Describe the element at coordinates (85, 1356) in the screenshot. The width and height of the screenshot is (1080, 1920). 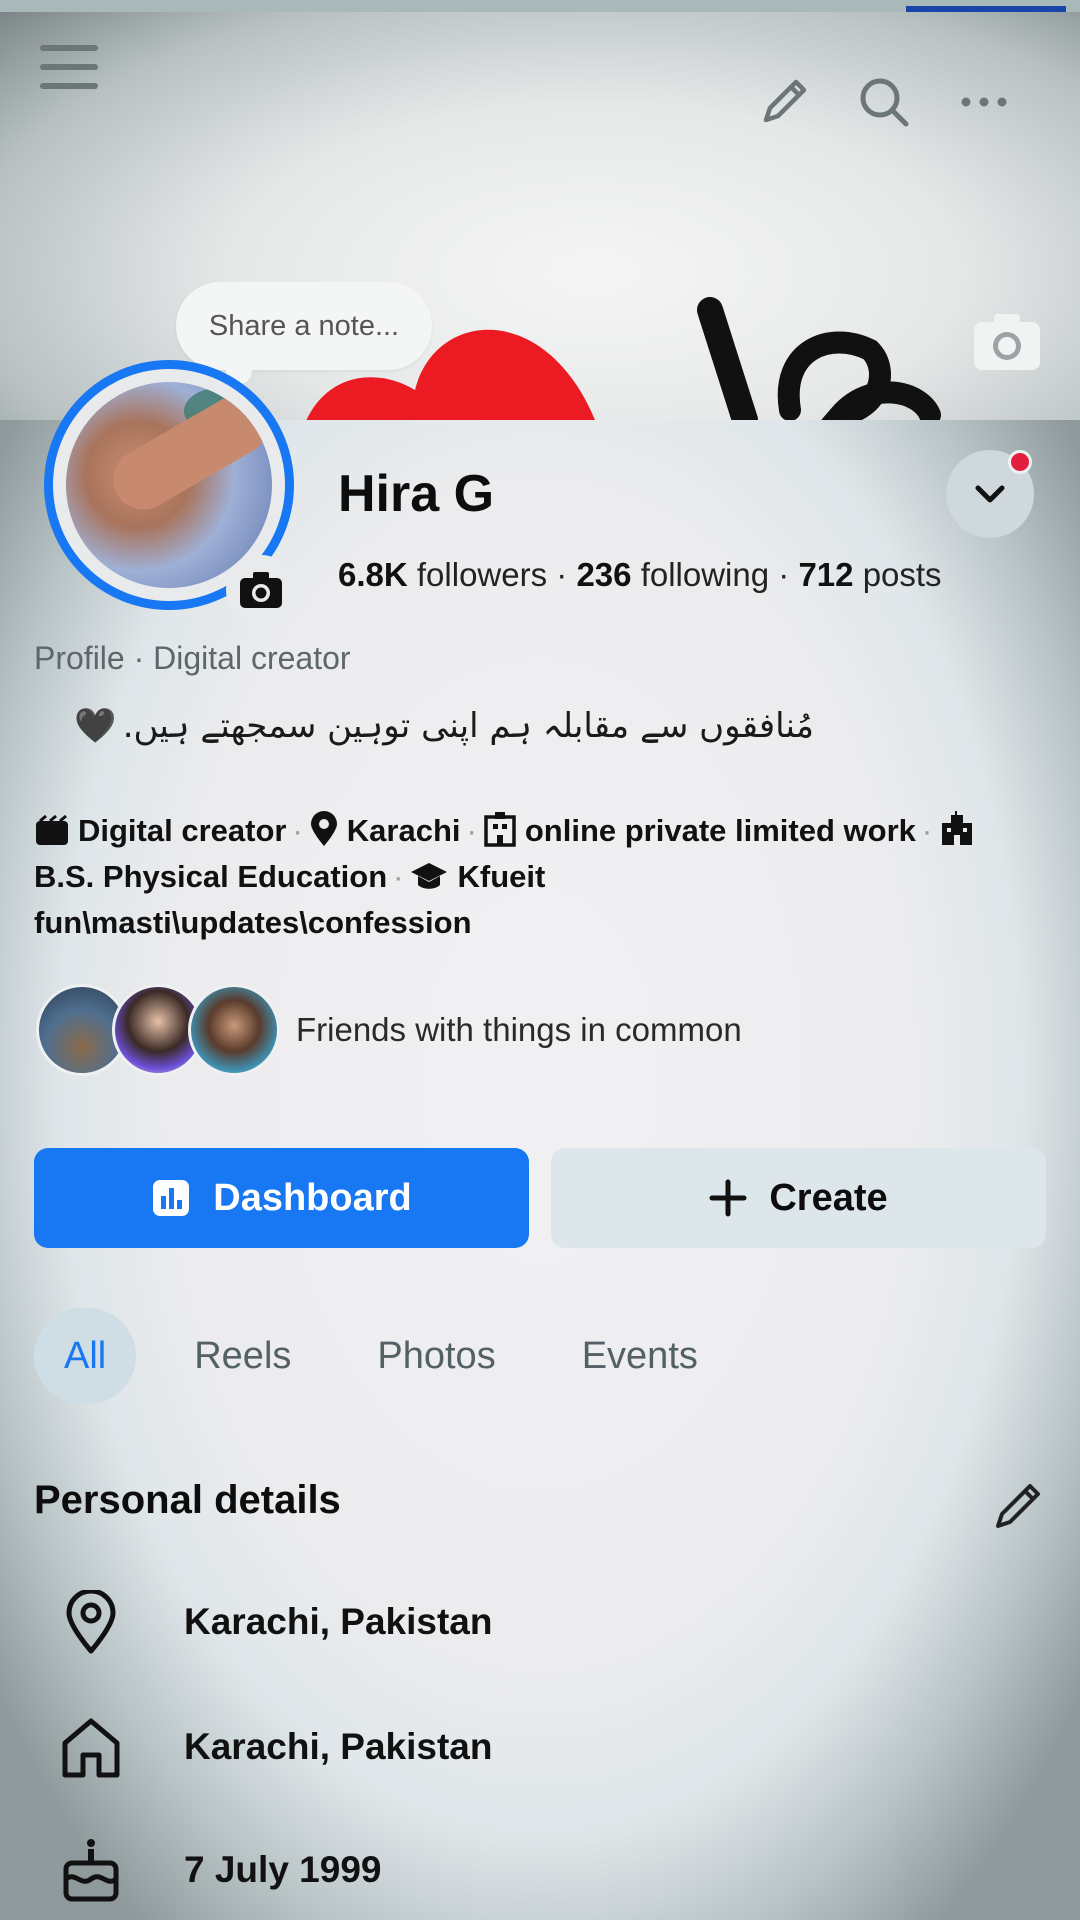
I see `tab-all: All` at that location.